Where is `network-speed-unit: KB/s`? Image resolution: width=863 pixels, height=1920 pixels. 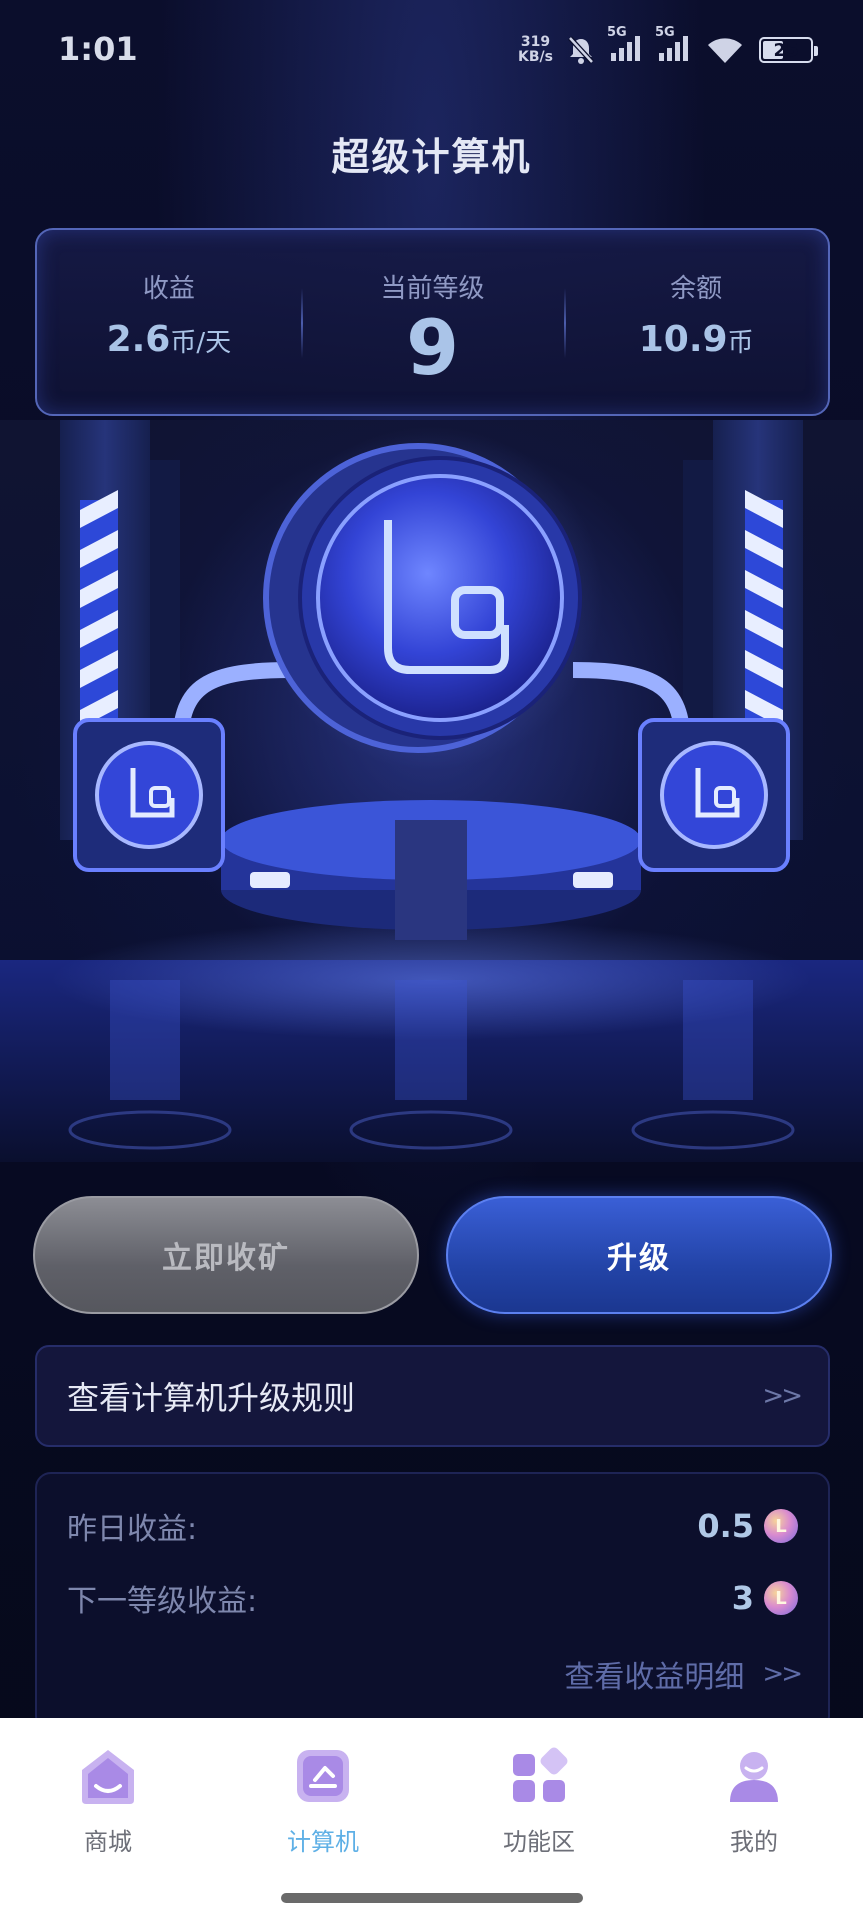
network-speed-unit: KB/s is located at coordinates (535, 57).